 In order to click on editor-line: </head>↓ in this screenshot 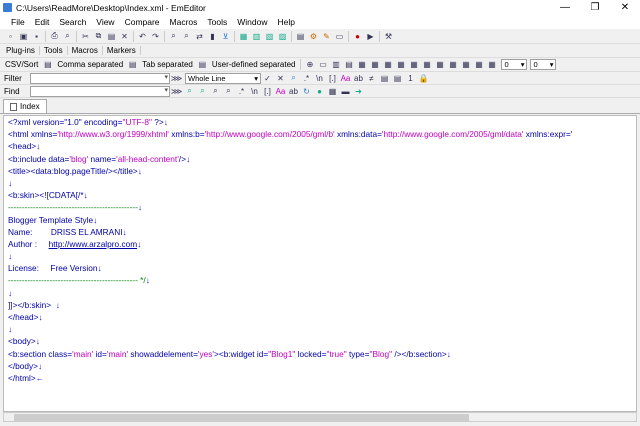, I will do `click(320, 317)`.